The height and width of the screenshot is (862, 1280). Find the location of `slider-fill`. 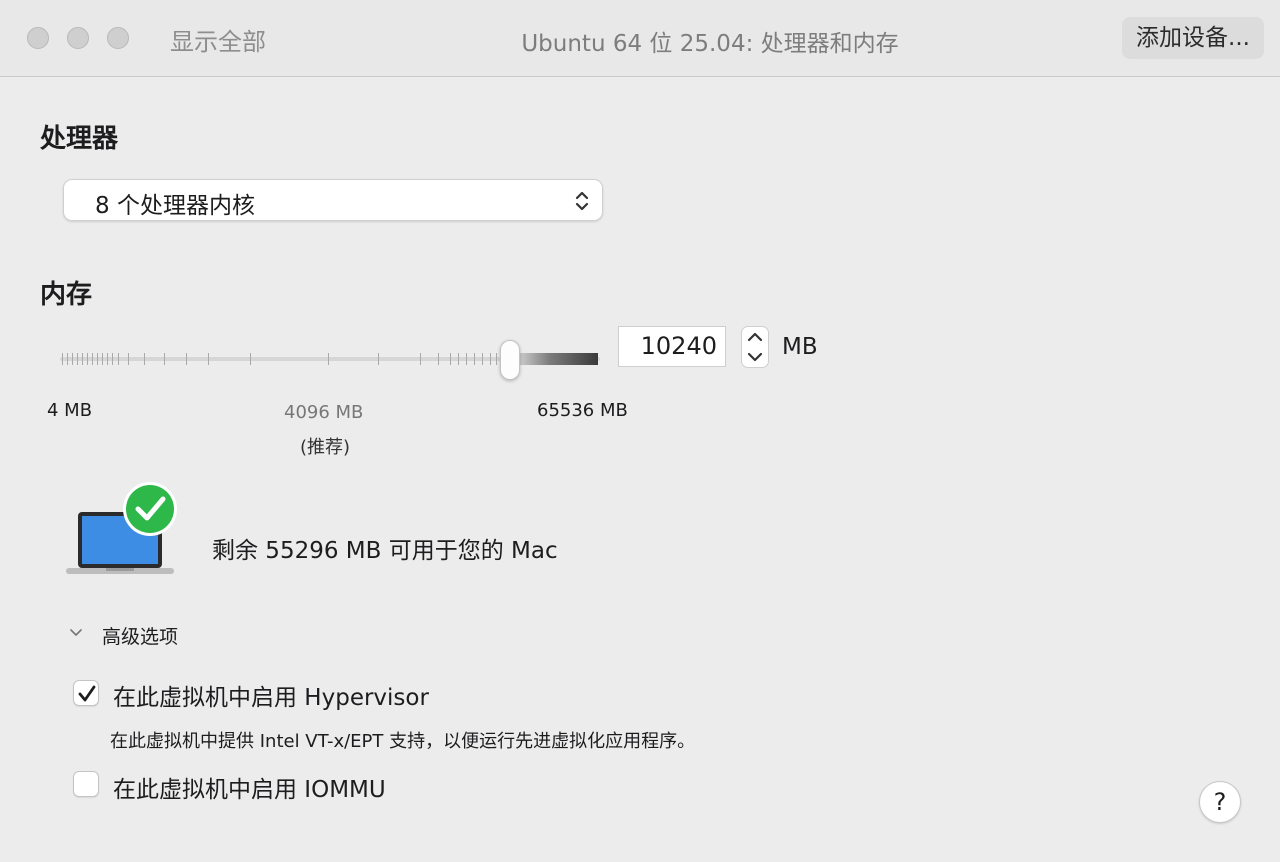

slider-fill is located at coordinates (558, 359).